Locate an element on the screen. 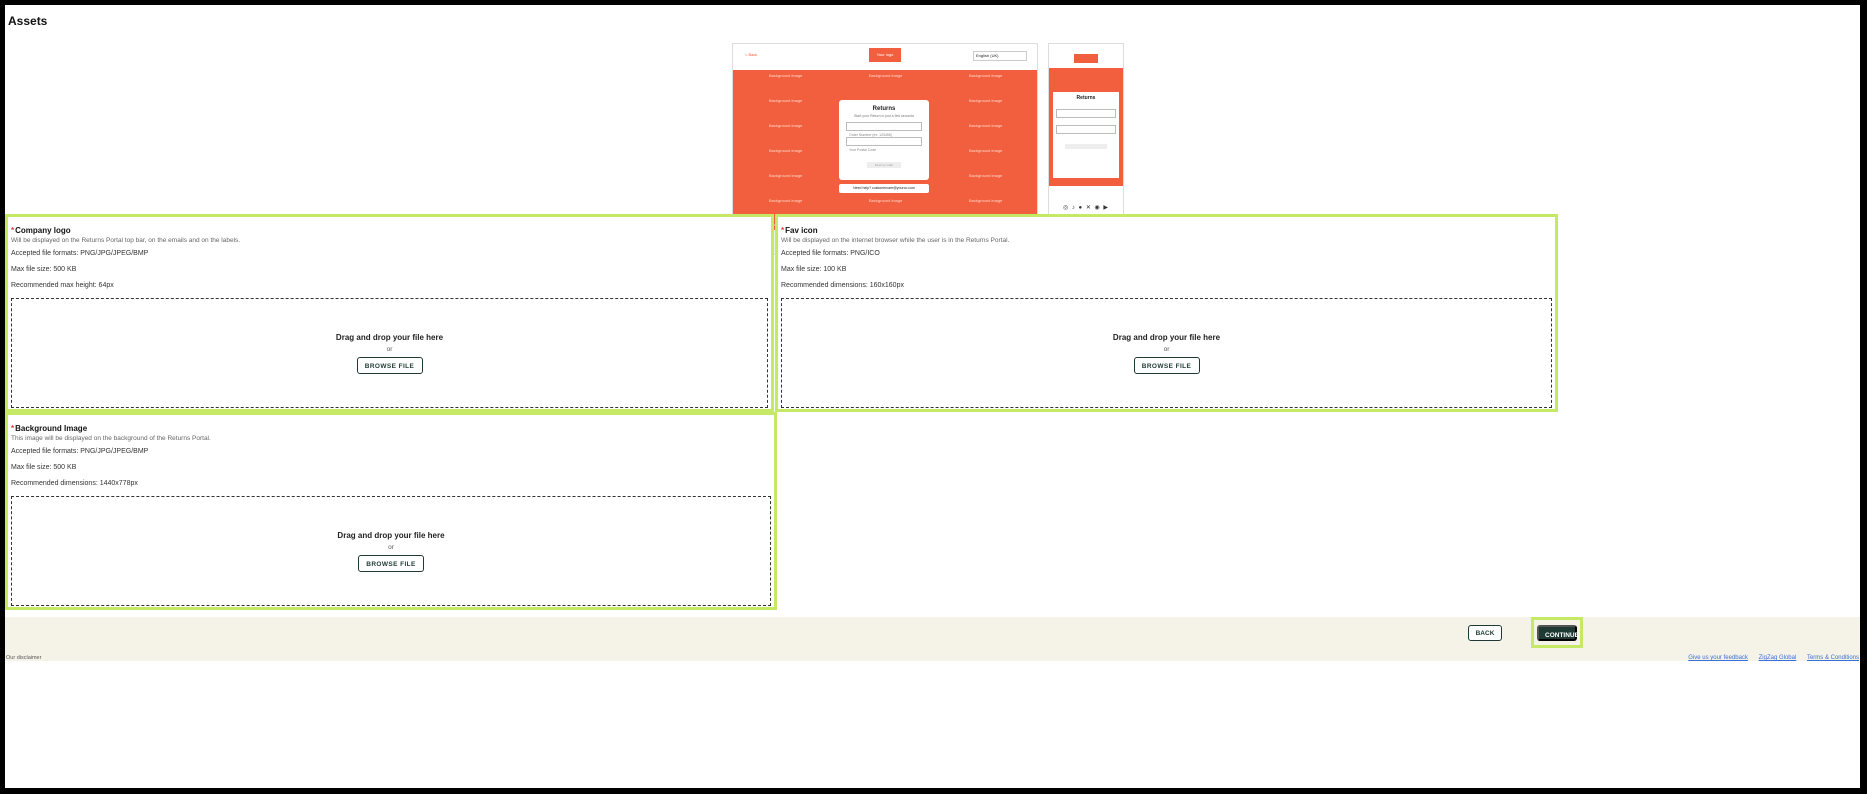 This screenshot has width=1867, height=794. preview-logo: Your logo is located at coordinates (885, 55).